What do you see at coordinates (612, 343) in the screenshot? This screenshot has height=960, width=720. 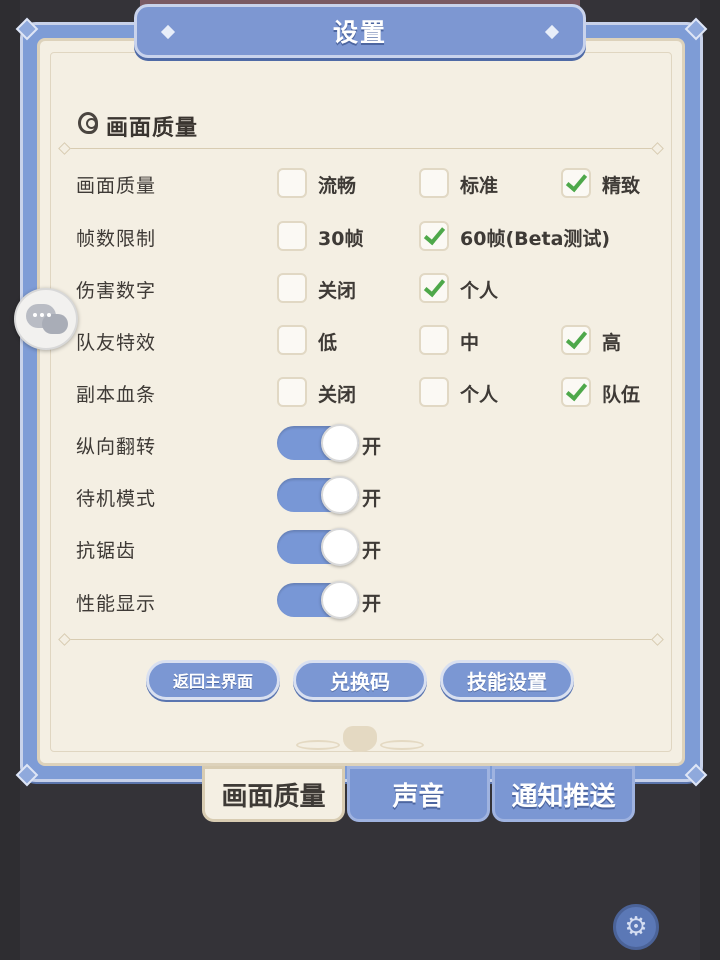 I see `option-label: 高` at bounding box center [612, 343].